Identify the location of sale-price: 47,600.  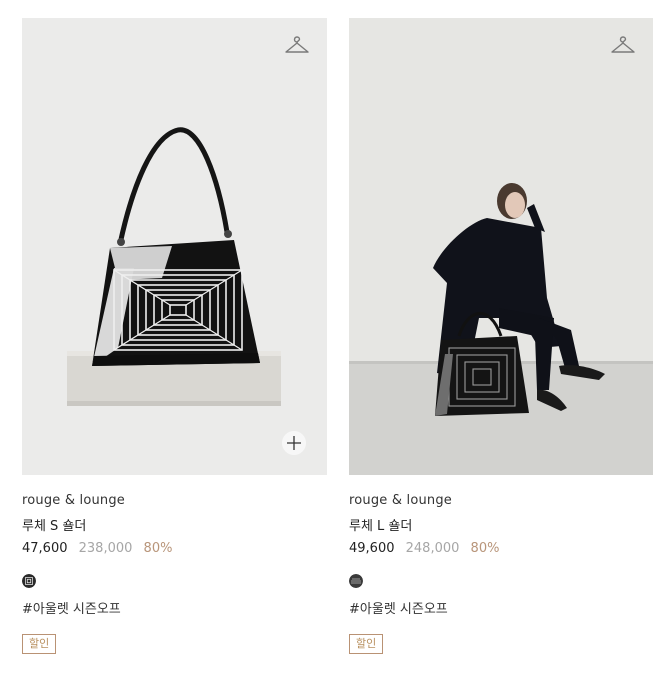
(45, 548).